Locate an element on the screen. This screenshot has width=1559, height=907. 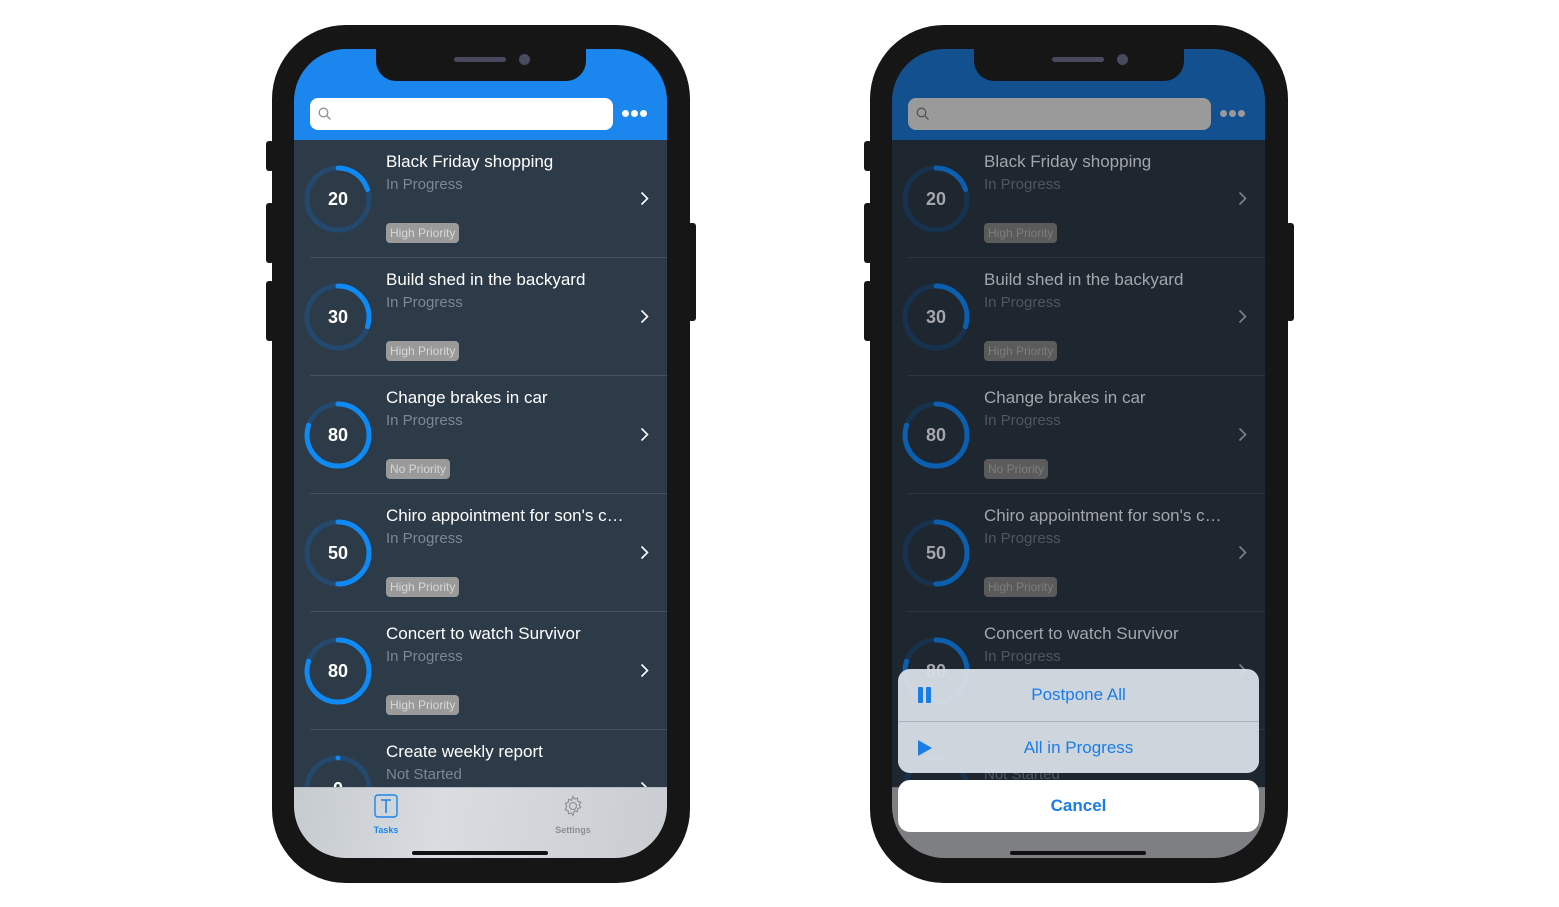
tab-tasks: Tasks is located at coordinates (386, 814).